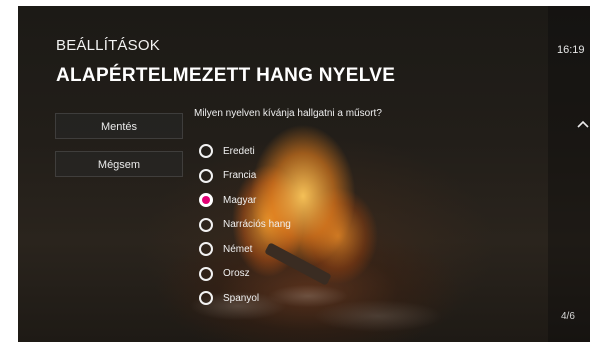 This screenshot has width=608, height=347. I want to click on chevron-up-icon, so click(583, 124).